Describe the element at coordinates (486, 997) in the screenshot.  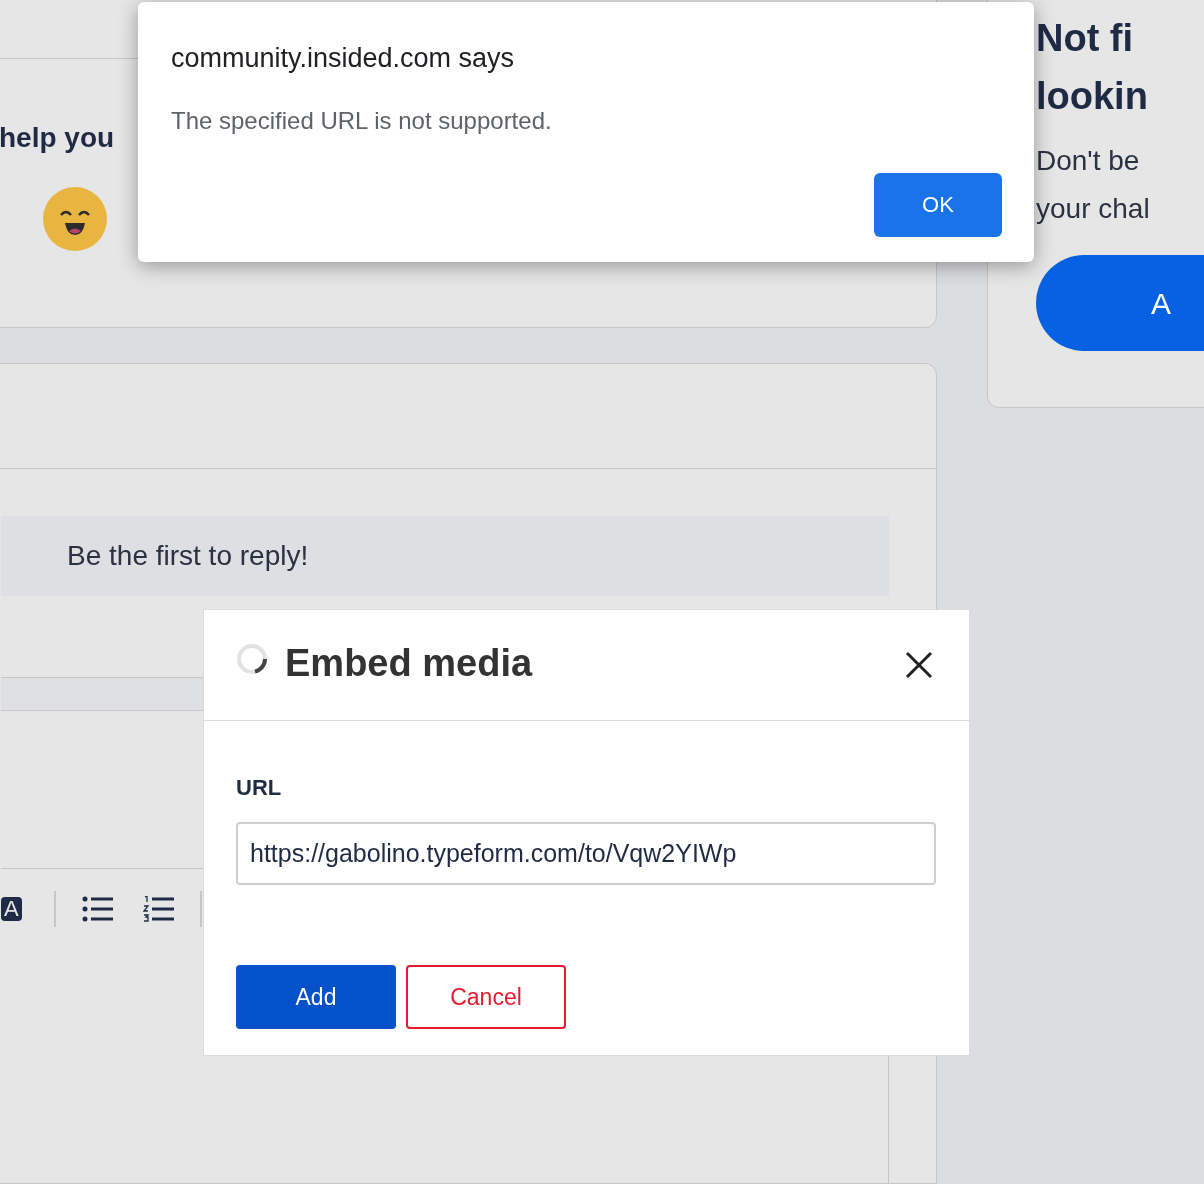
I see `cancel-button: Cancel` at that location.